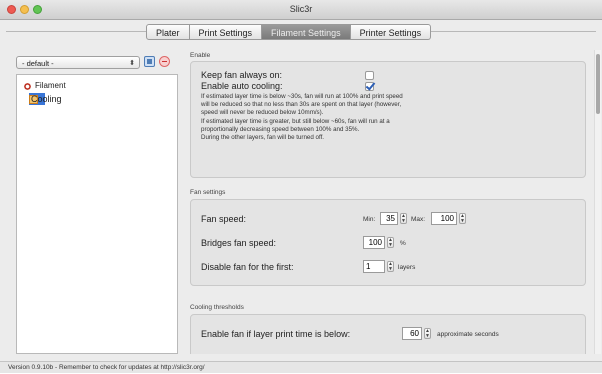 This screenshot has height=374, width=602. I want to click on tab-printer-settings: Printer Settings, so click(391, 32).